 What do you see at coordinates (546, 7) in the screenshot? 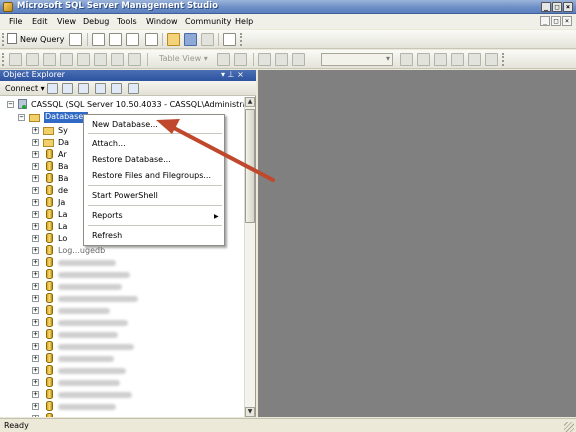
I see `minimize-button: _` at bounding box center [546, 7].